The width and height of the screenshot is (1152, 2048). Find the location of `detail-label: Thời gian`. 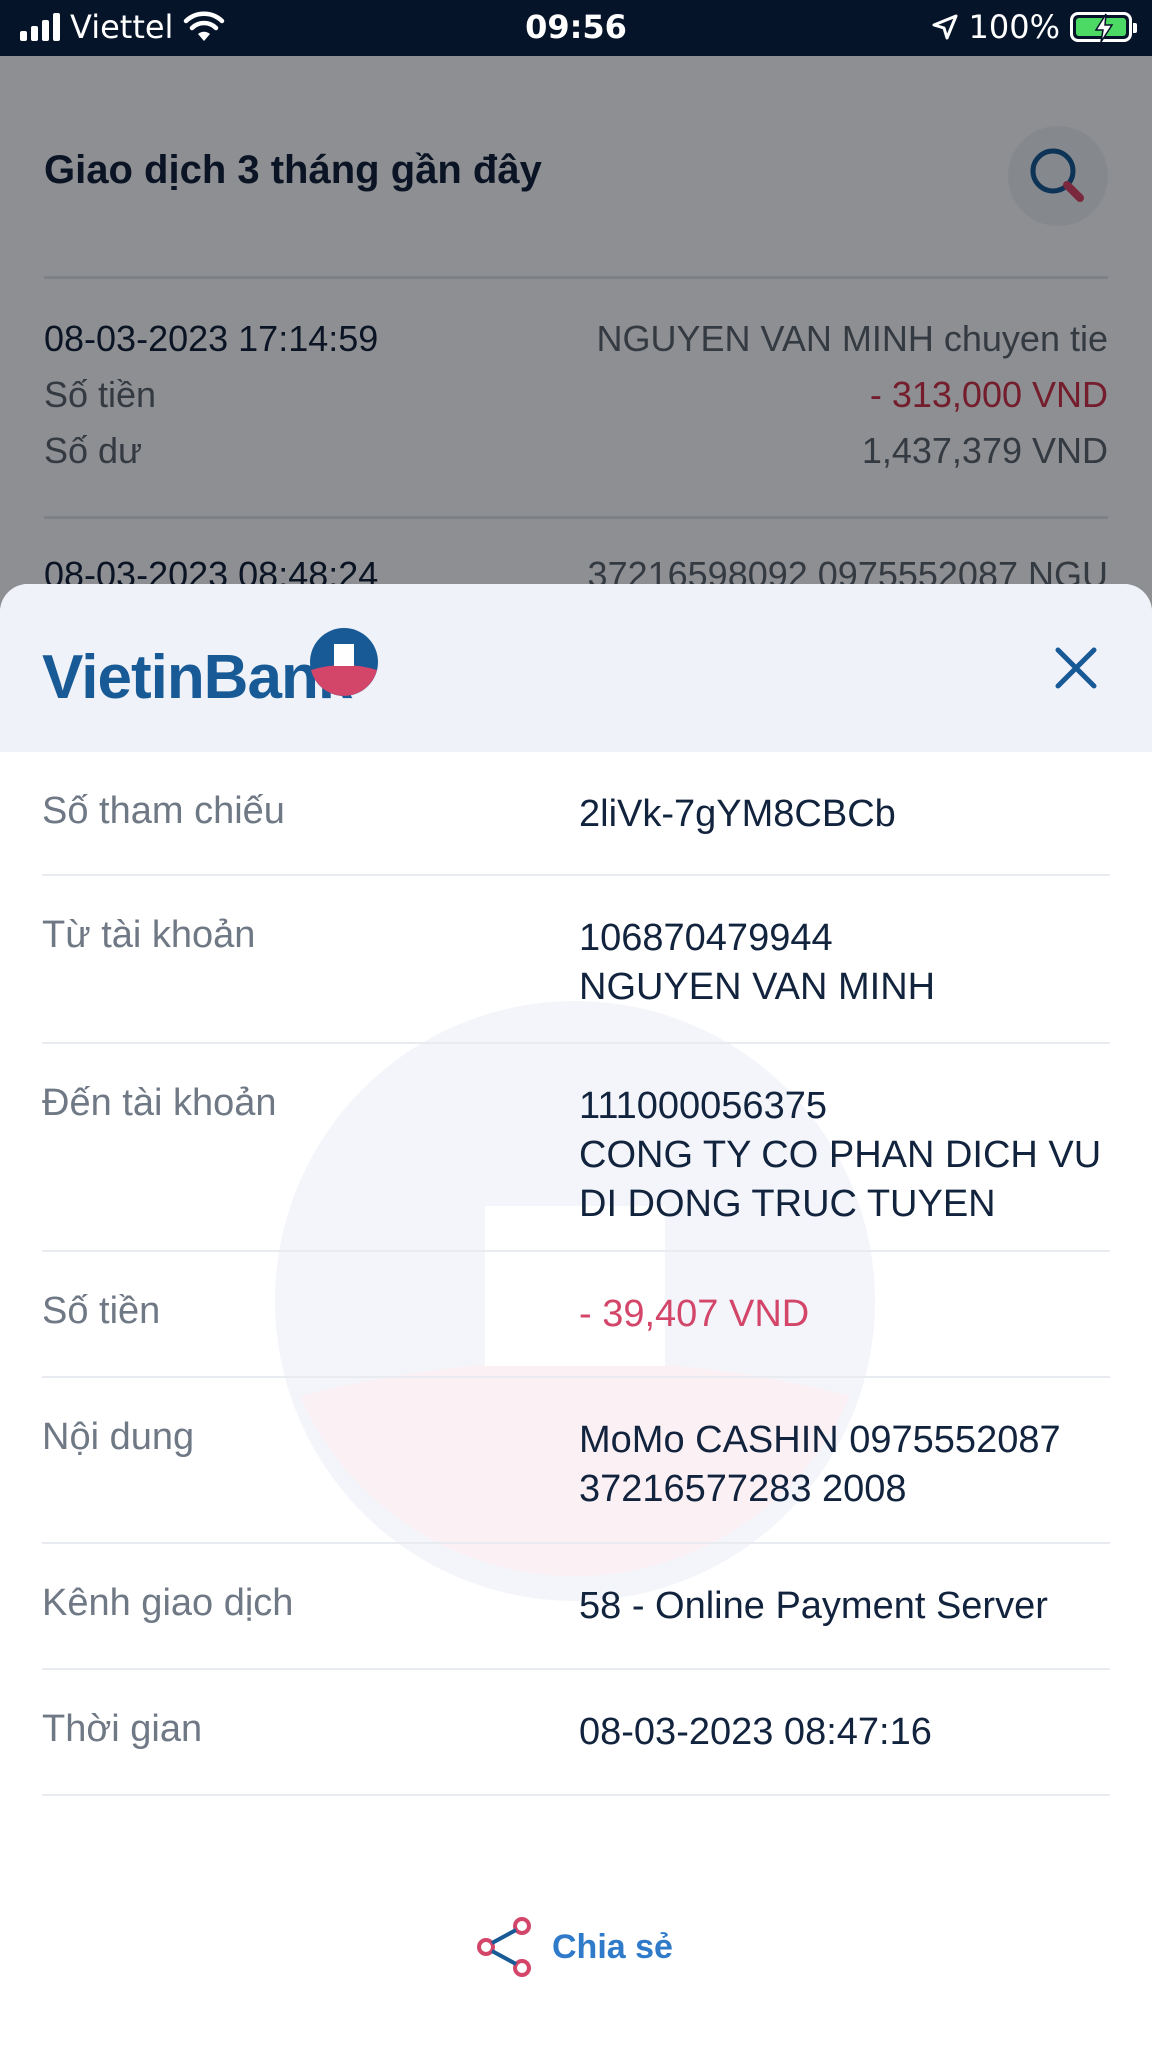

detail-label: Thời gian is located at coordinates (122, 1729).